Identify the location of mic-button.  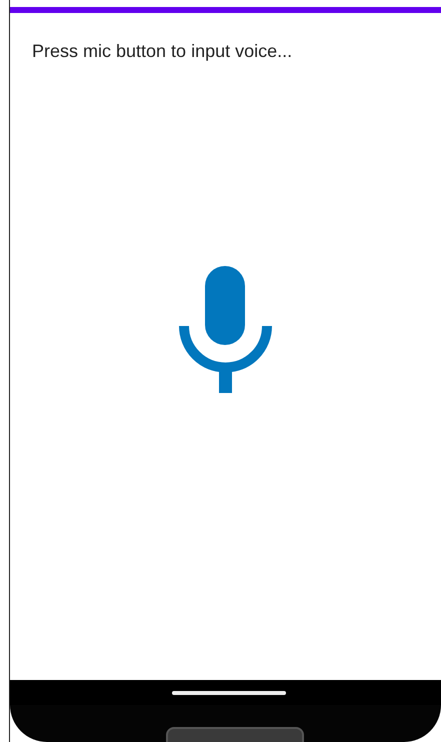
(225, 329).